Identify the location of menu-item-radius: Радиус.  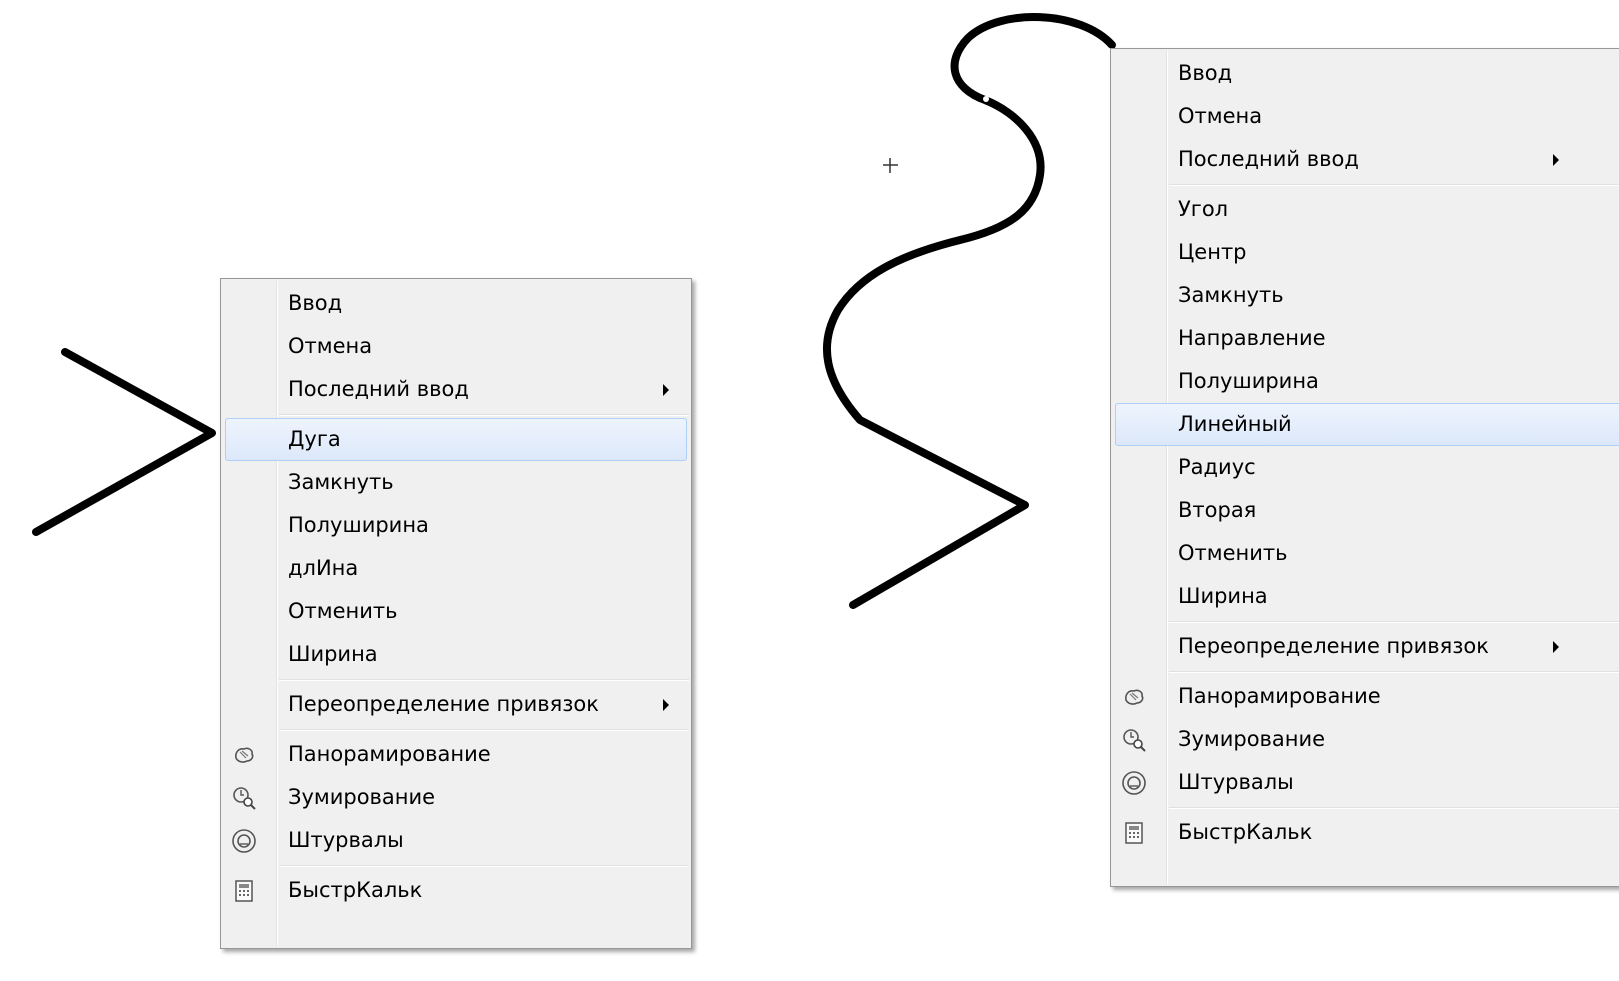
(1365, 467).